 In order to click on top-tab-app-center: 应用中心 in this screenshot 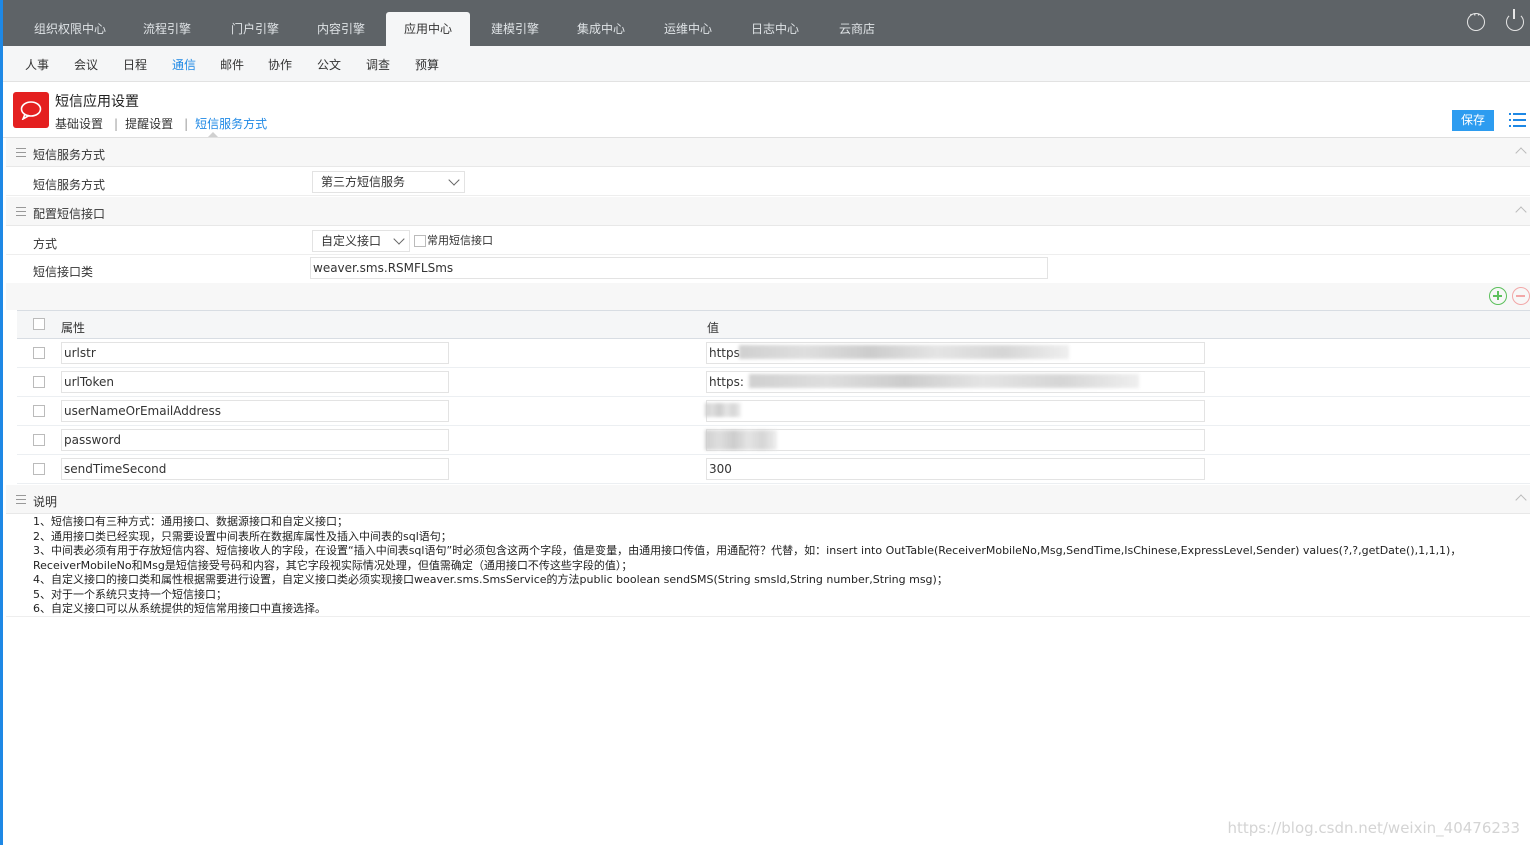, I will do `click(428, 29)`.